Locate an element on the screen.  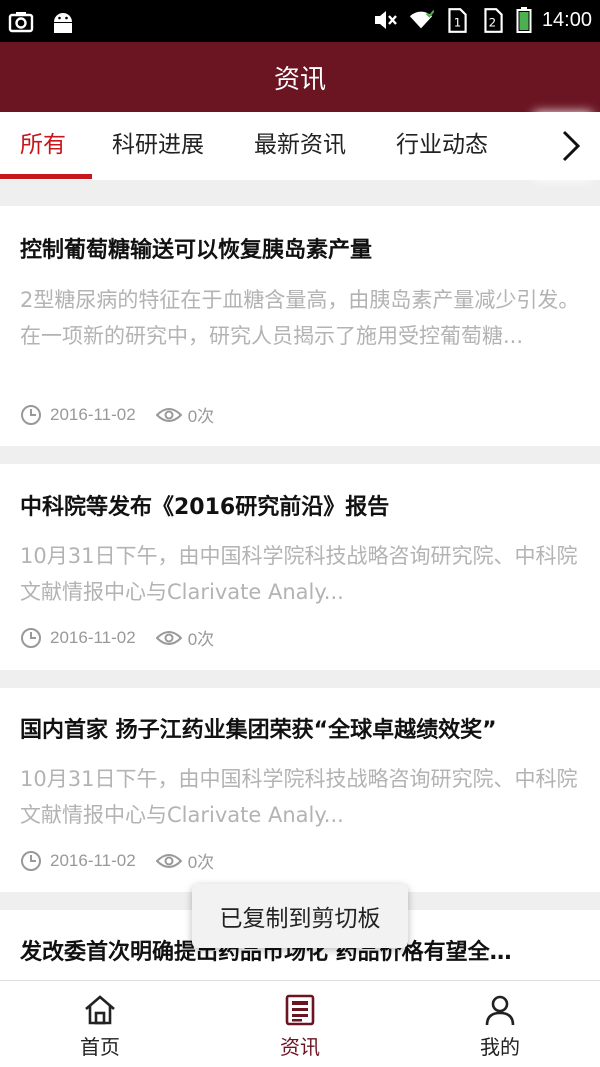
chevron-right-icon is located at coordinates (571, 146).